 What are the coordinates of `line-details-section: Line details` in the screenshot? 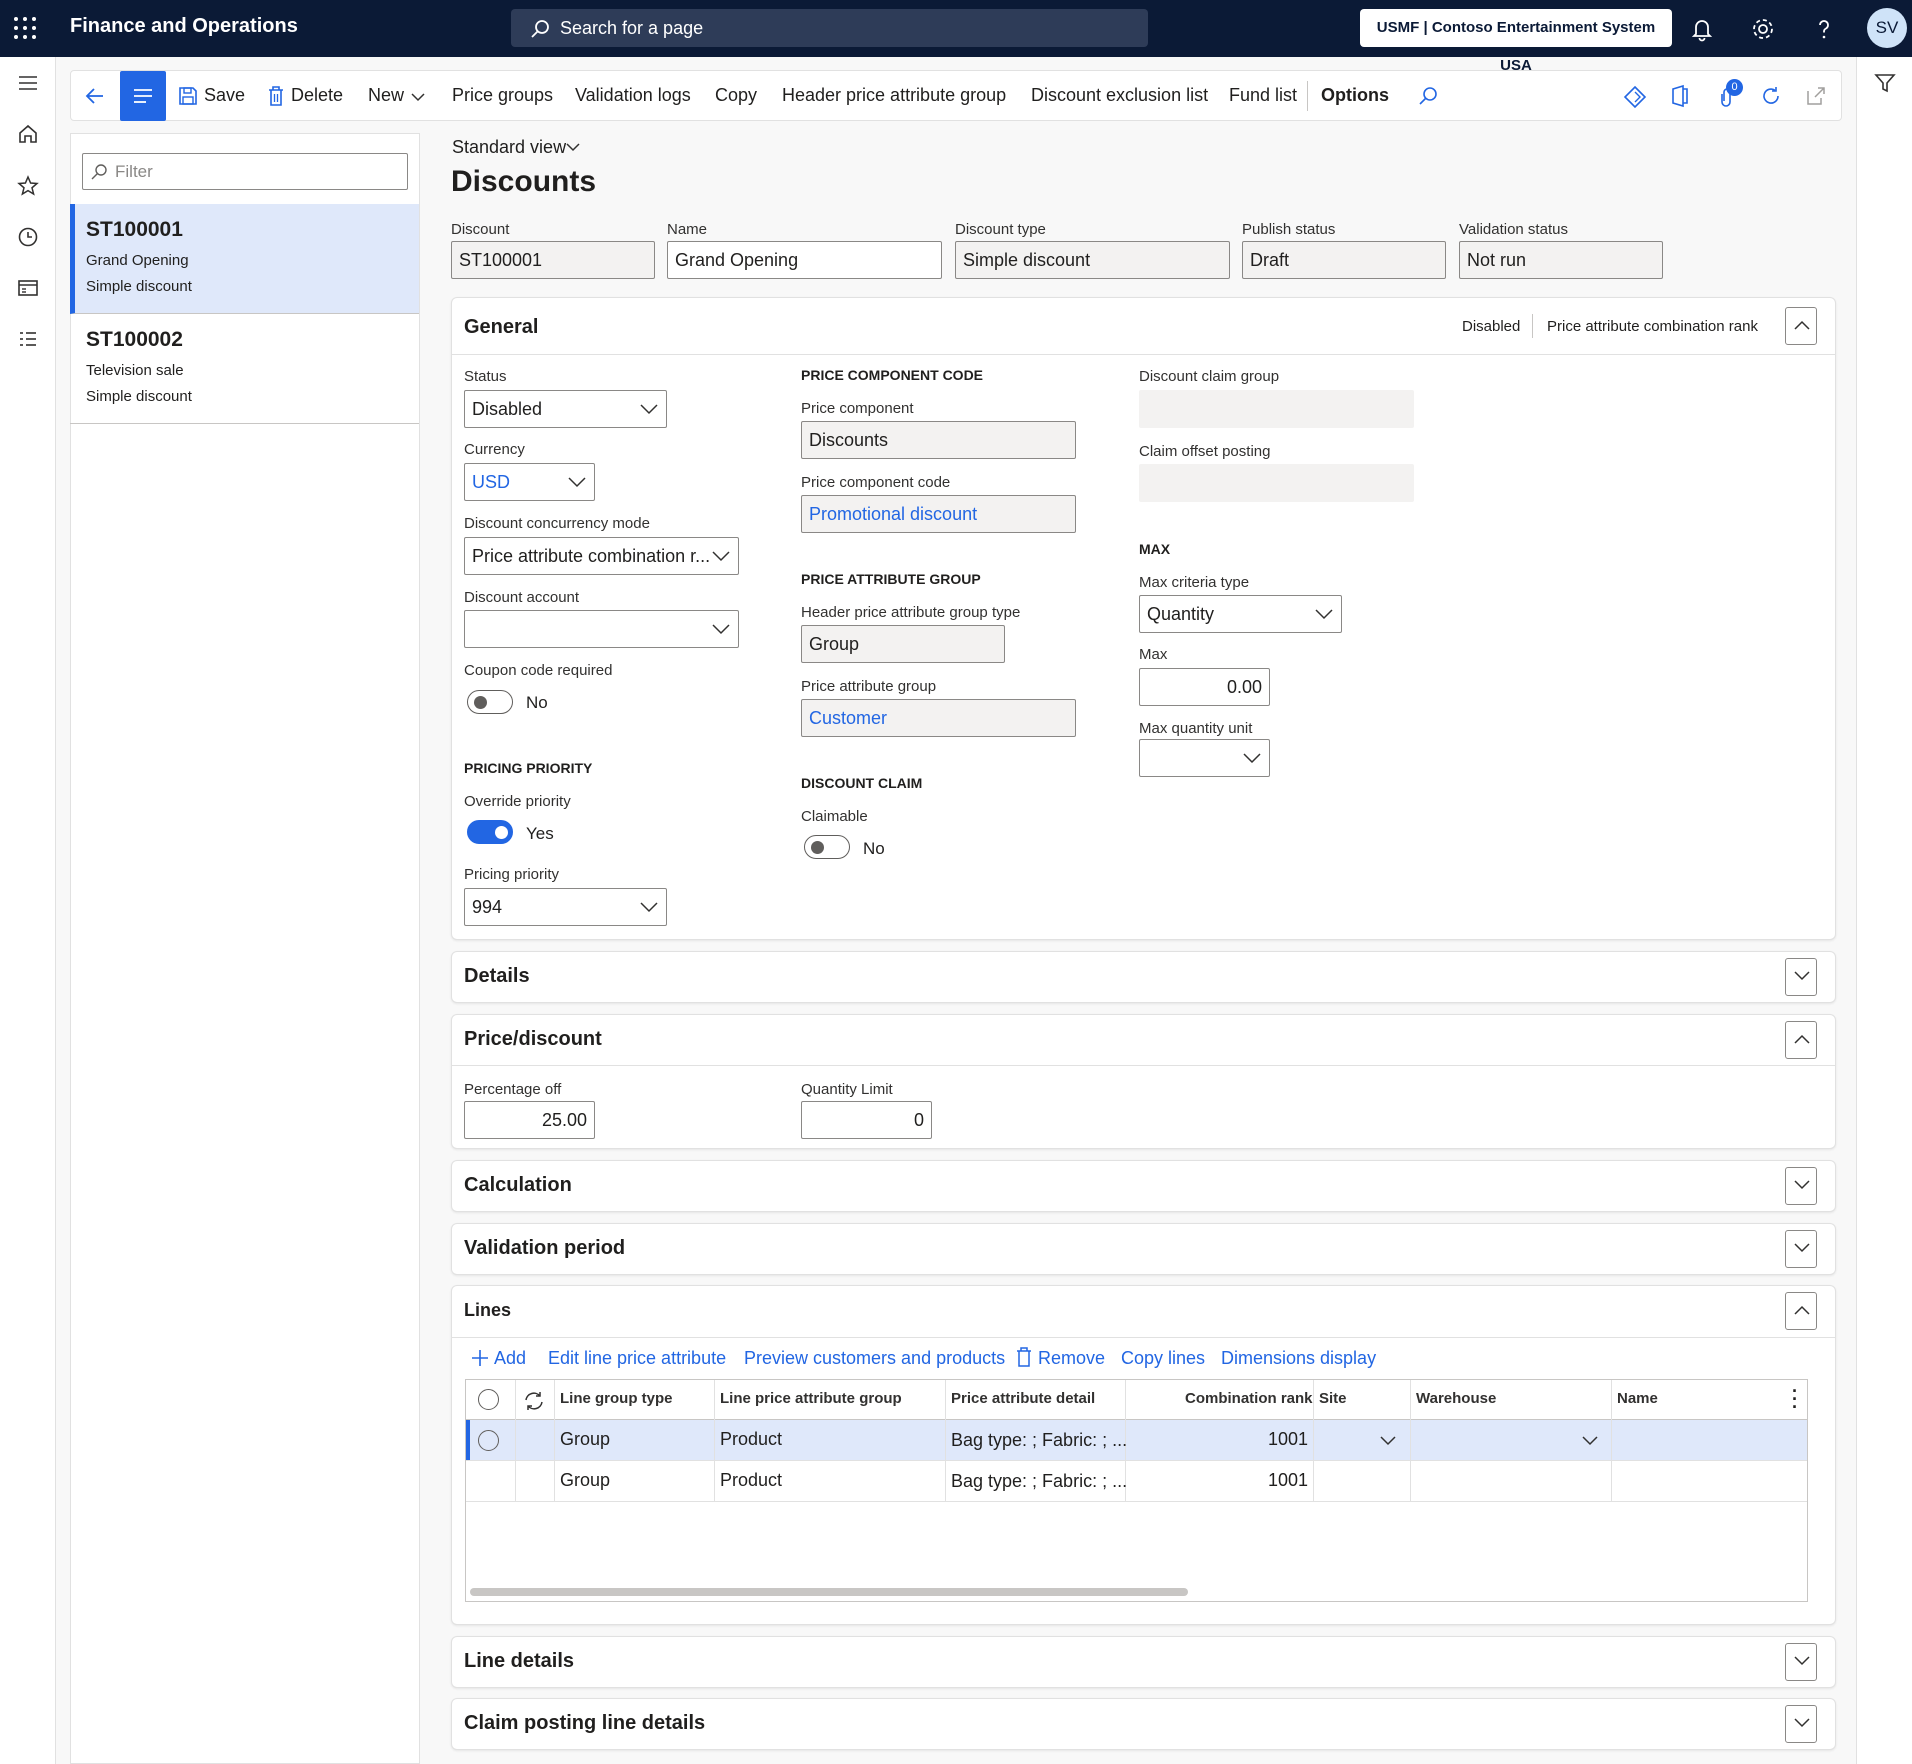 It's located at (1143, 1662).